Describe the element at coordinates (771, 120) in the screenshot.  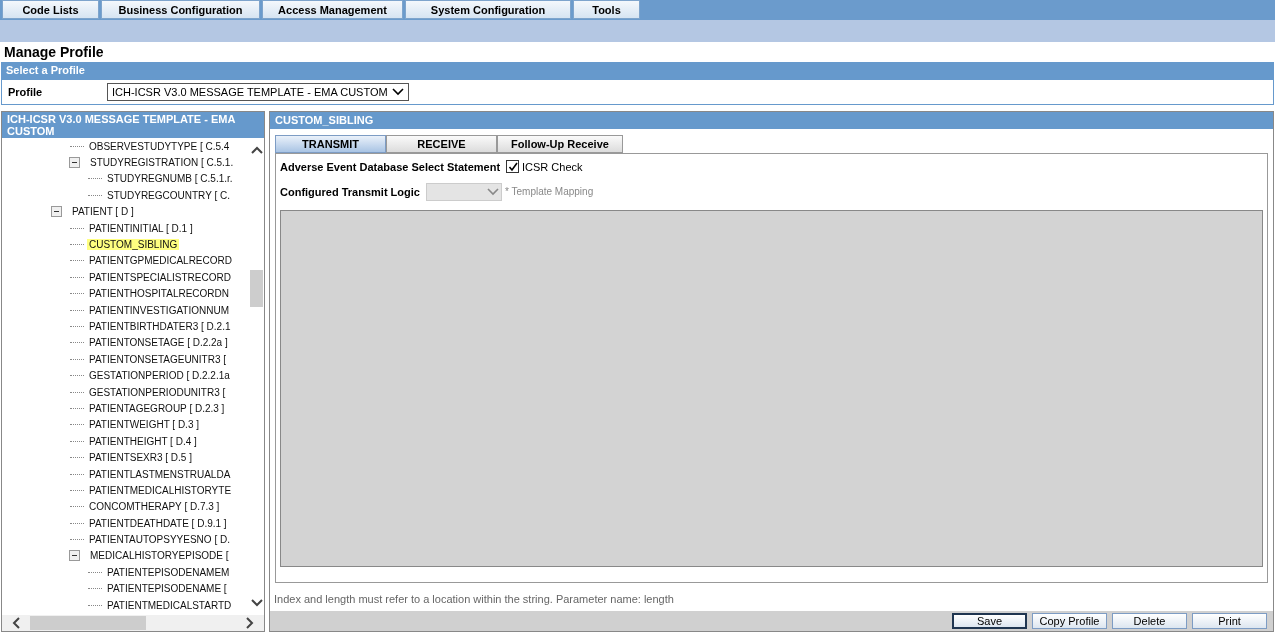
I see `detail-header: CUSTOM_SIBLING` at that location.